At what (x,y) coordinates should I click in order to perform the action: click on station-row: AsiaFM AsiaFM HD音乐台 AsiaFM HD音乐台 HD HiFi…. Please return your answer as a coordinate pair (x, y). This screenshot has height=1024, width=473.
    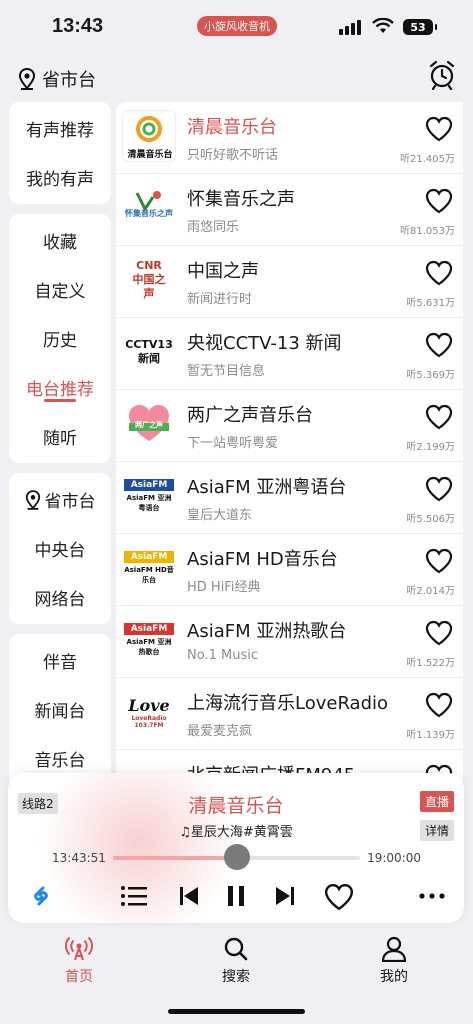
    Looking at the image, I should click on (289, 570).